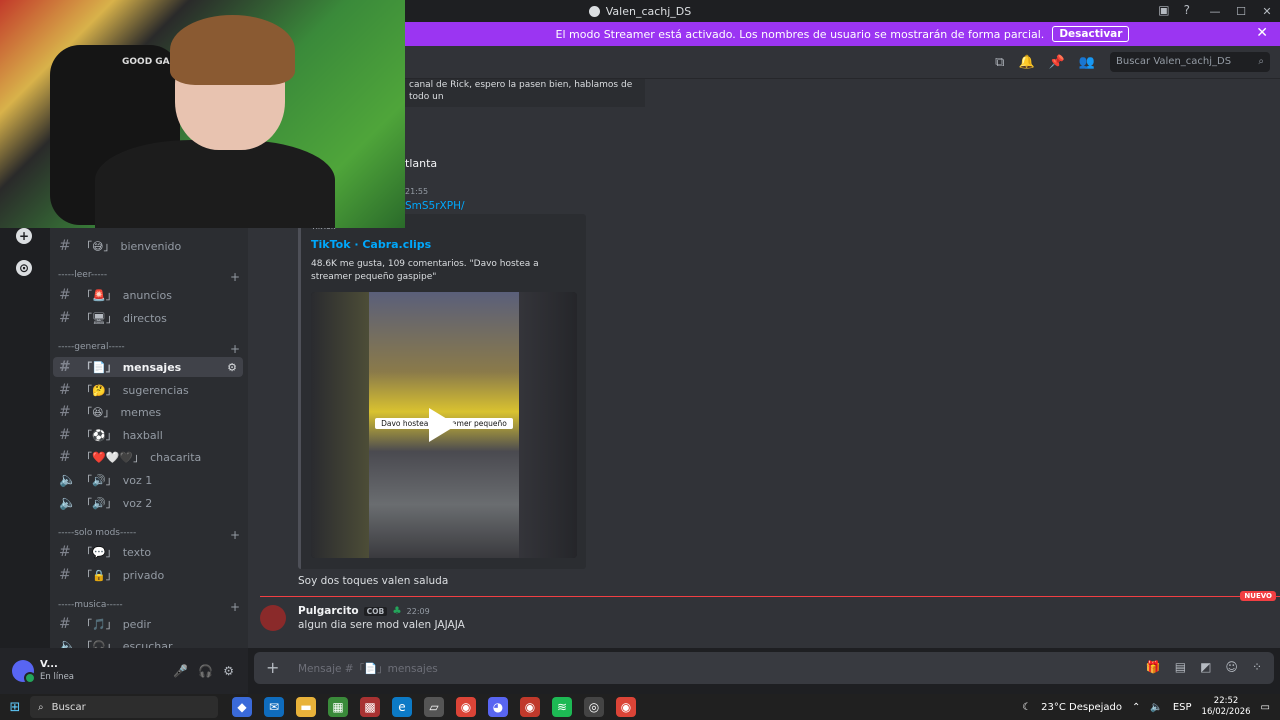 This screenshot has height=720, width=1280. What do you see at coordinates (999, 62) in the screenshot?
I see `threads-icon: ⧉` at bounding box center [999, 62].